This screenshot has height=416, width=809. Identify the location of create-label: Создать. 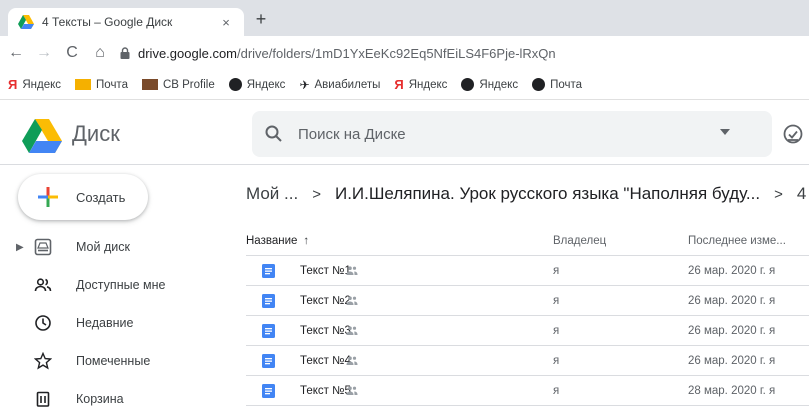
(101, 197).